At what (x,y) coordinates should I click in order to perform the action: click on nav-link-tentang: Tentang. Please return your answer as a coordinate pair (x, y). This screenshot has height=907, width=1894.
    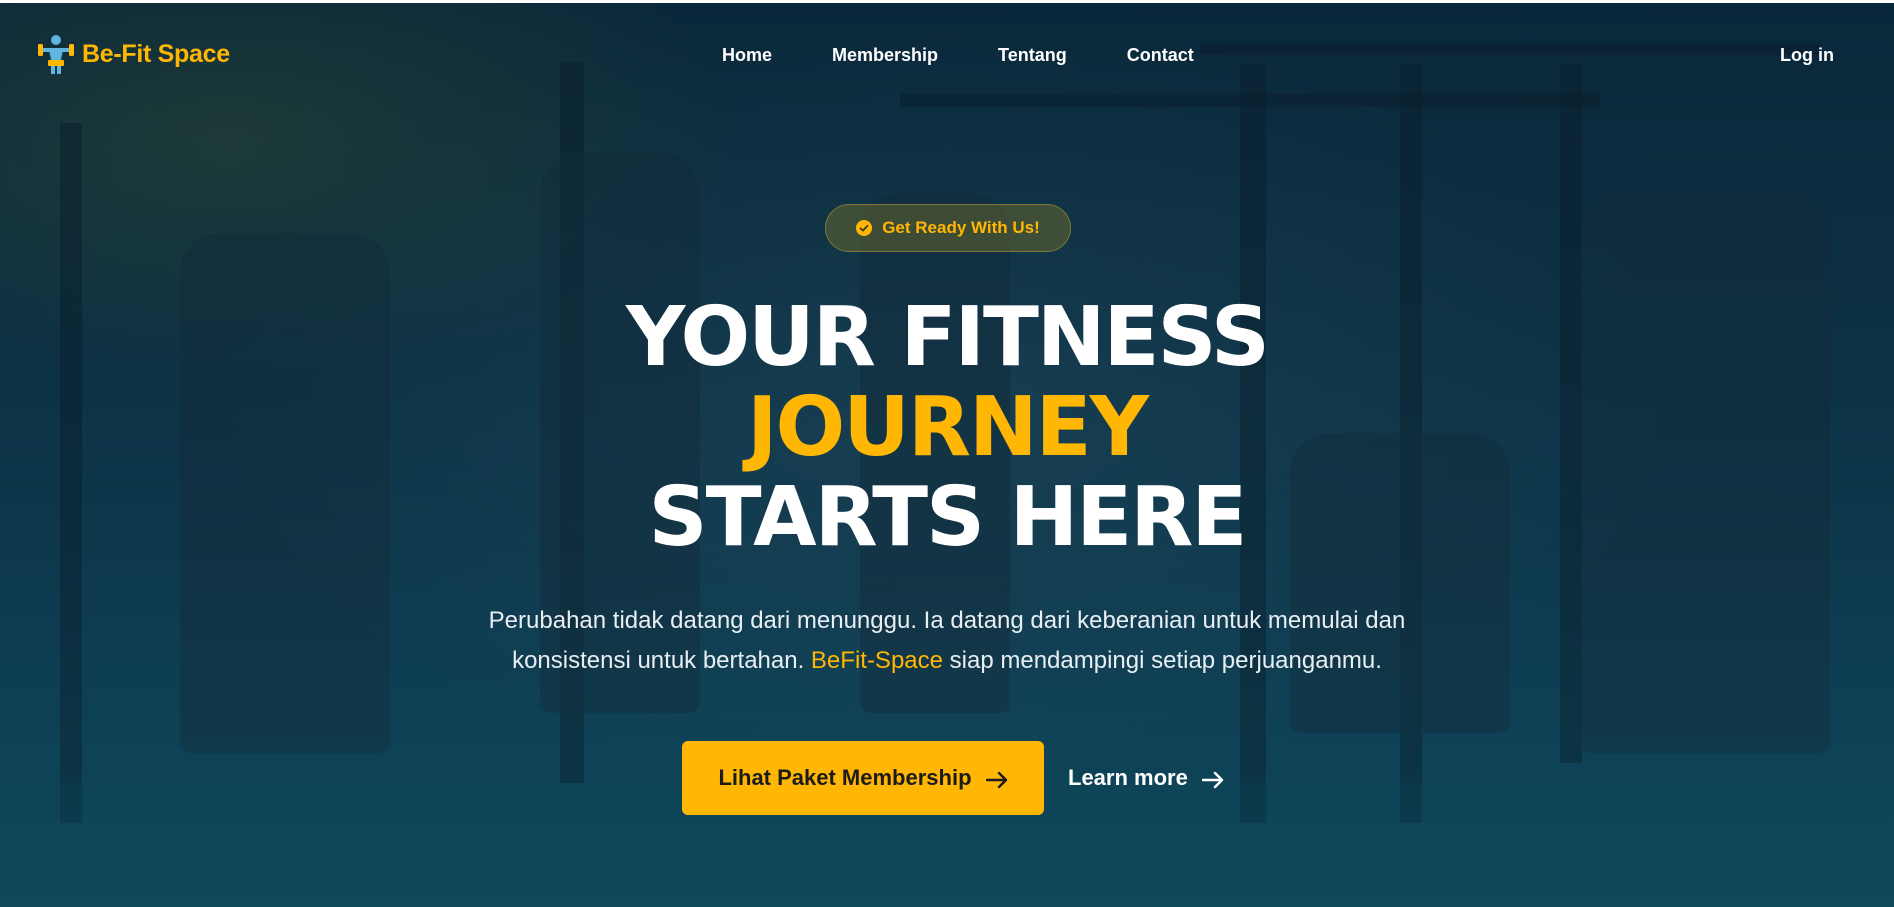
    Looking at the image, I should click on (1032, 55).